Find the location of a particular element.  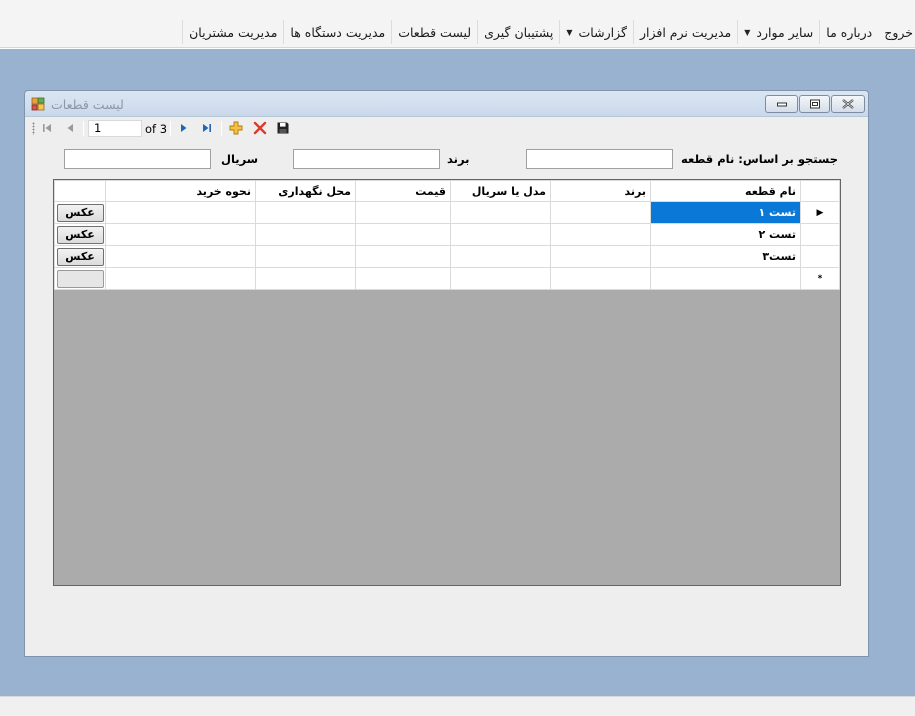

menu-item-software: مدیریت نرم افزار is located at coordinates (684, 32).